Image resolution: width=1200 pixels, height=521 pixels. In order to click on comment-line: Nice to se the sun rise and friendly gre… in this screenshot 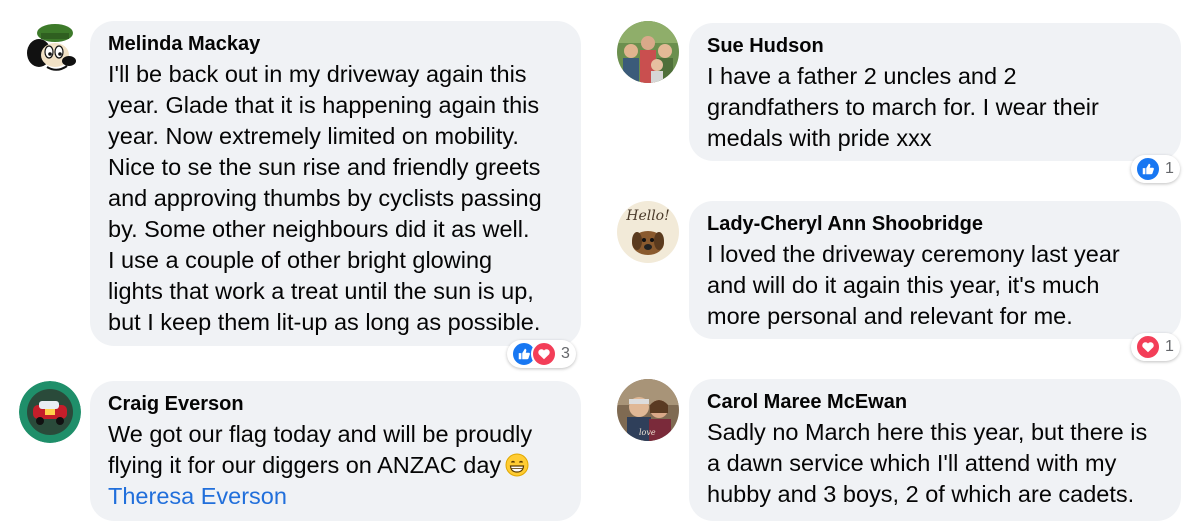, I will do `click(324, 167)`.